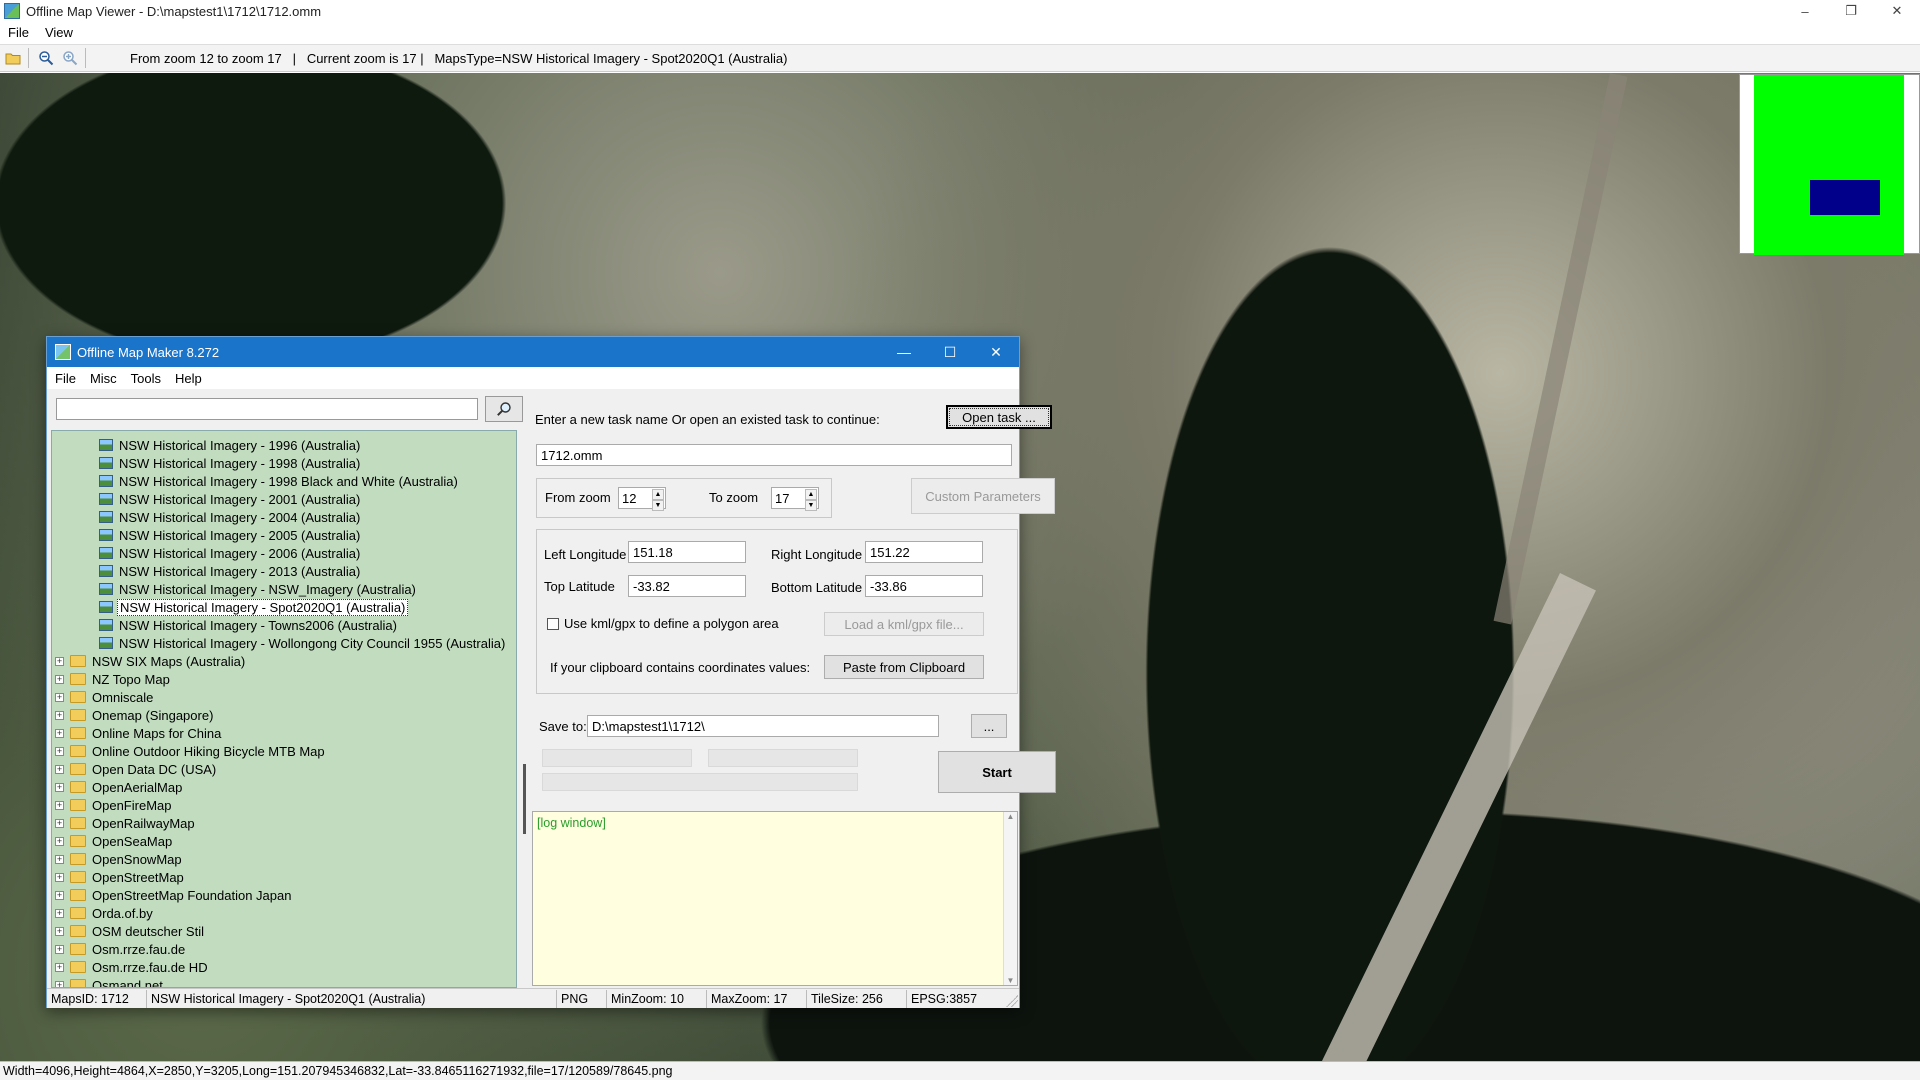  What do you see at coordinates (1851, 11) in the screenshot?
I see `restore-button: ❐` at bounding box center [1851, 11].